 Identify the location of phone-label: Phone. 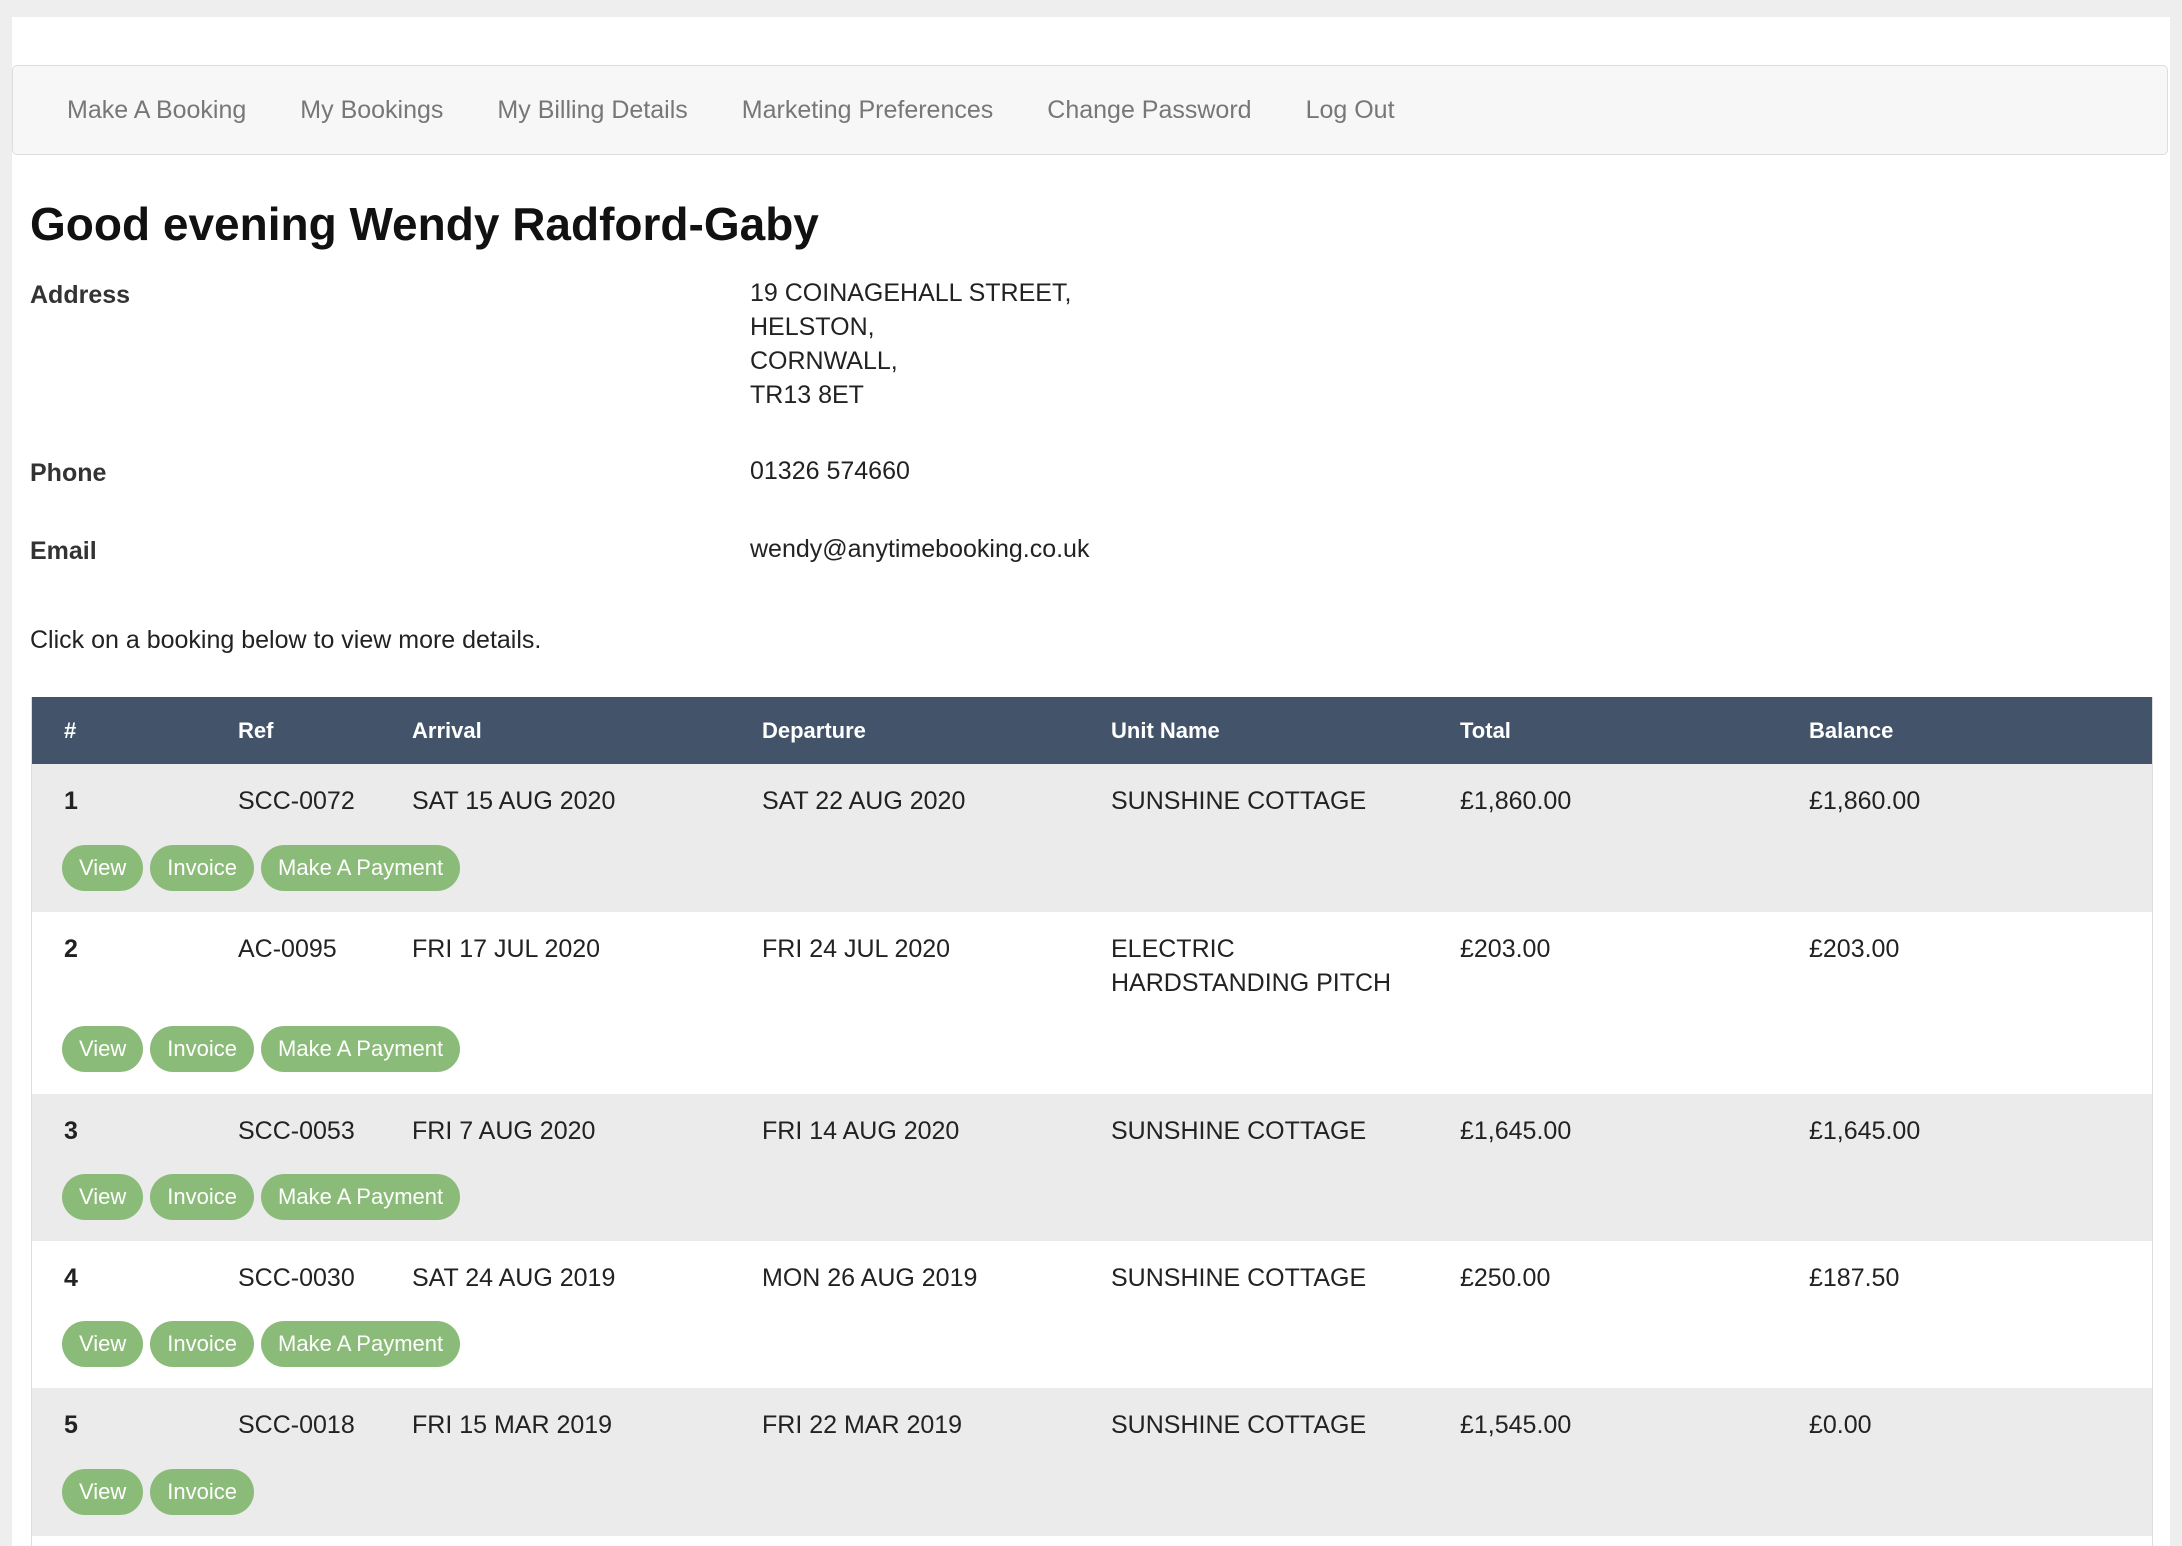
(68, 473).